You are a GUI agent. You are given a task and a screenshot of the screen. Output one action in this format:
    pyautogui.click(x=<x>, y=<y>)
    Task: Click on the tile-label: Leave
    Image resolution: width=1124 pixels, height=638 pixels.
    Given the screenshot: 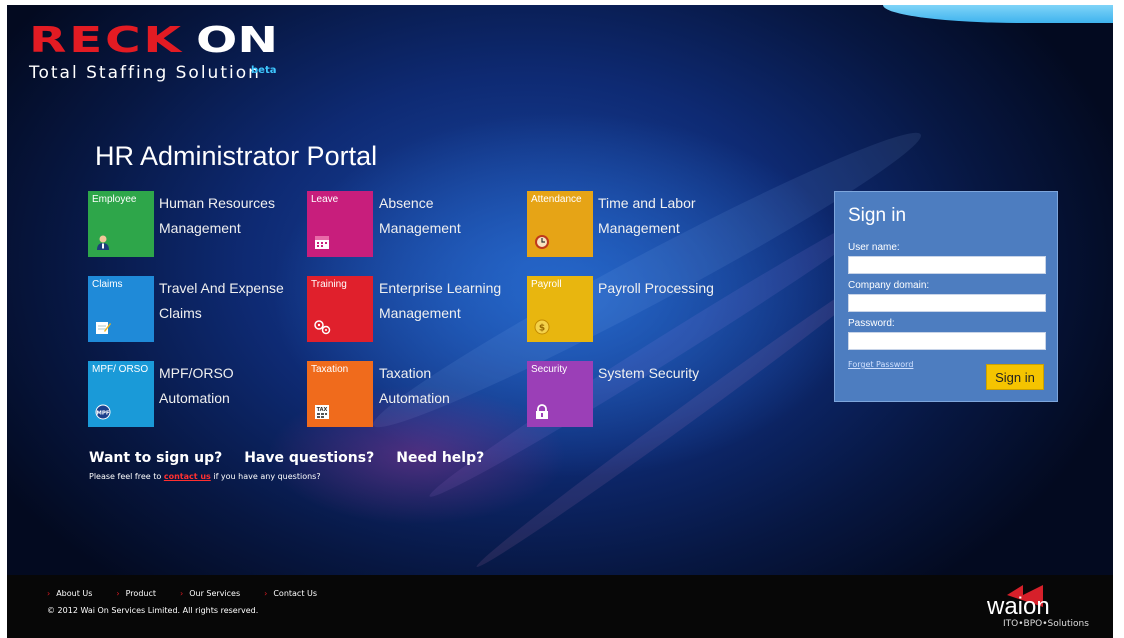 What is the action you would take?
    pyautogui.click(x=325, y=199)
    